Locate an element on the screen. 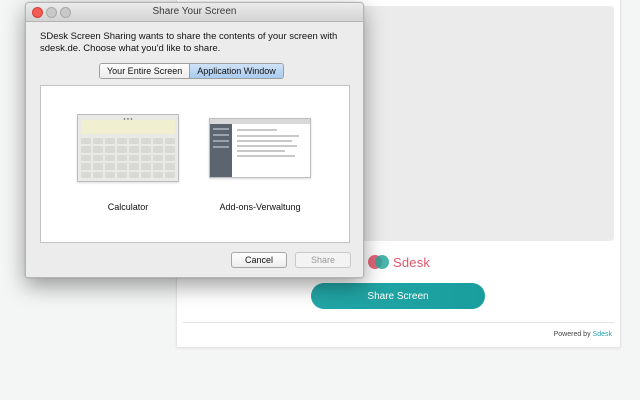  sdesk-logo-icon is located at coordinates (379, 262).